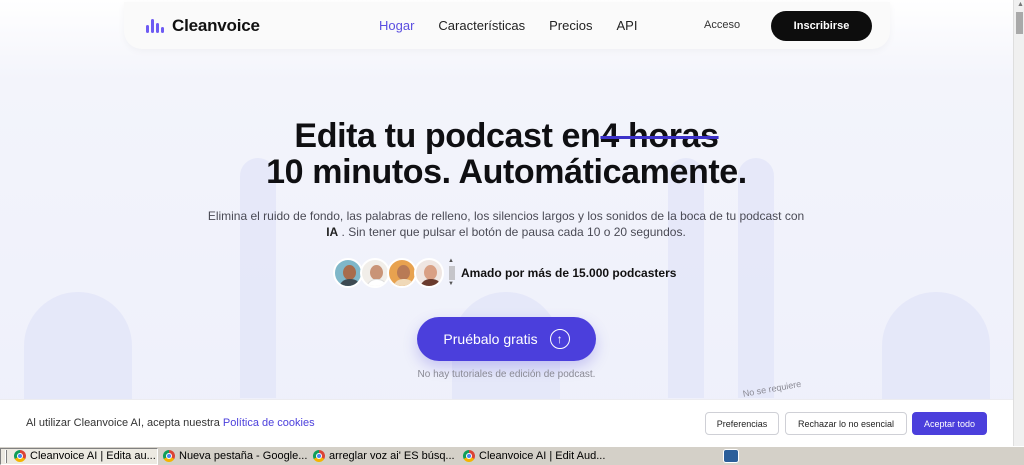  What do you see at coordinates (451, 273) in the screenshot?
I see `mini-scrollbar: ▲ ▼` at bounding box center [451, 273].